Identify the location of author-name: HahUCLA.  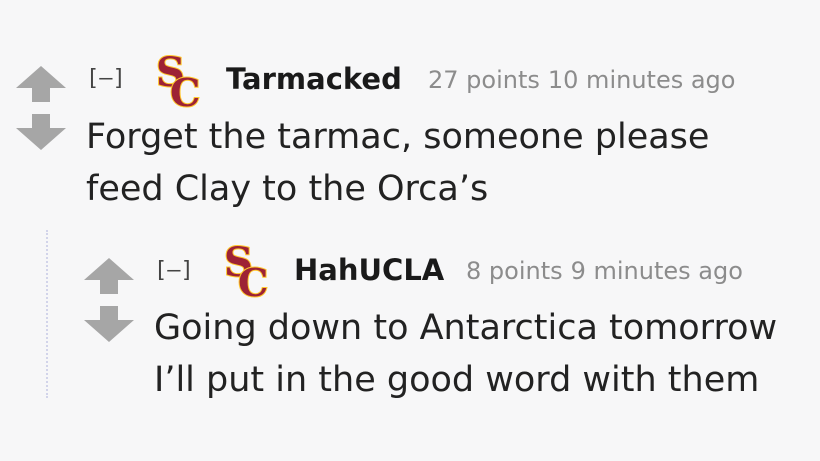
(369, 270).